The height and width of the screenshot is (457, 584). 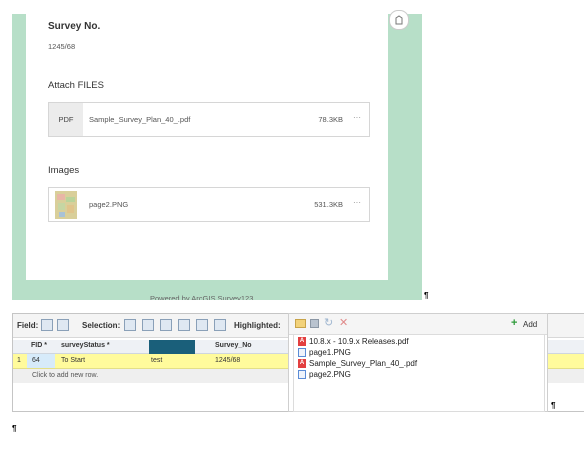 I want to click on field-calc-icon, so click(x=47, y=325).